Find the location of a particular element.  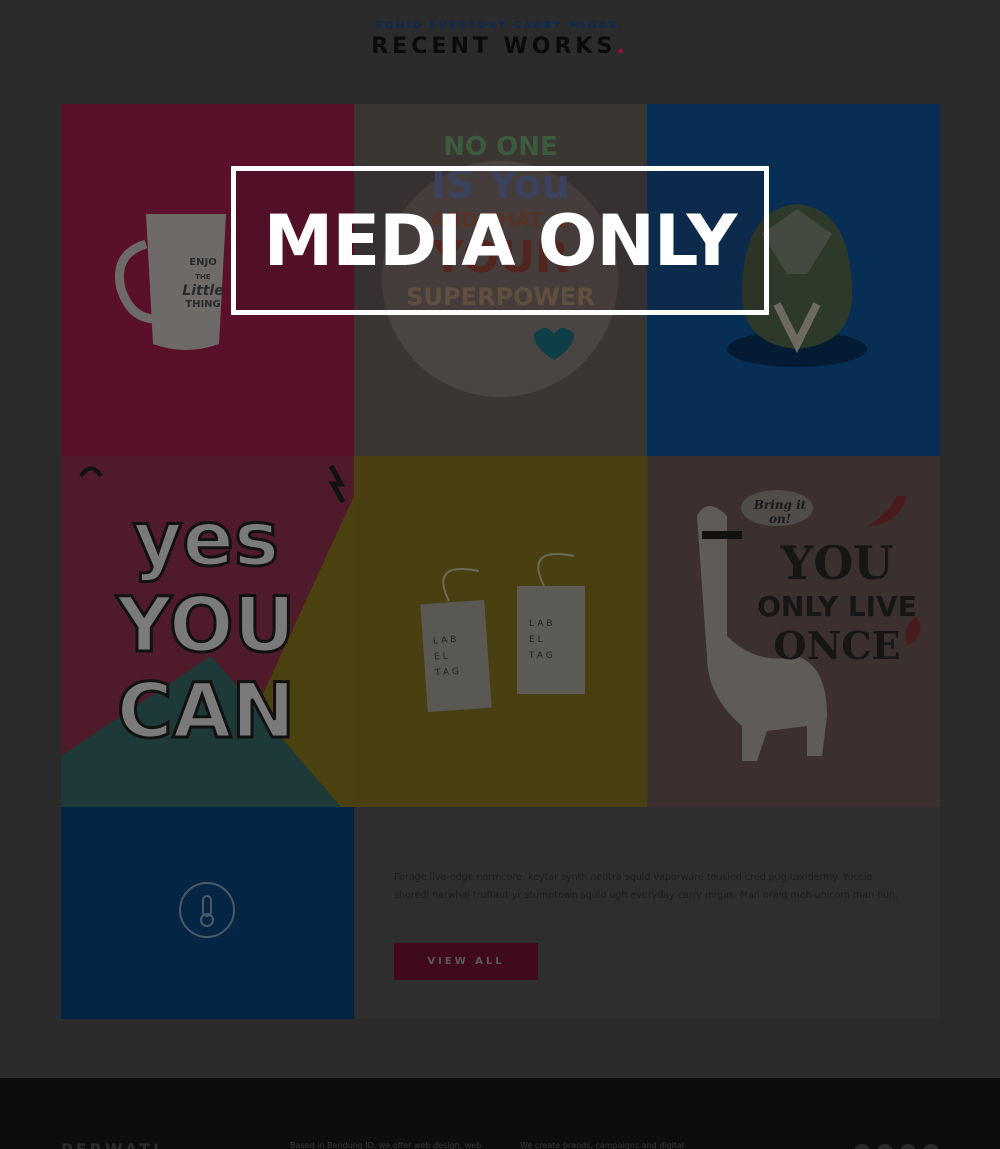

label-tag-2: LAB EL TAG is located at coordinates (551, 640).